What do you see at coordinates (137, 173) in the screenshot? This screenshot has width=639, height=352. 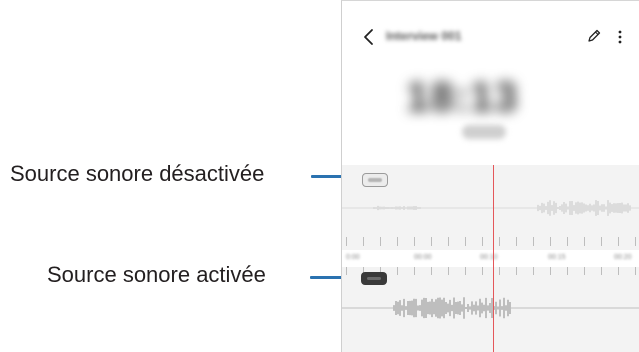 I see `callout-source-off-label: Source sonore désactivée` at bounding box center [137, 173].